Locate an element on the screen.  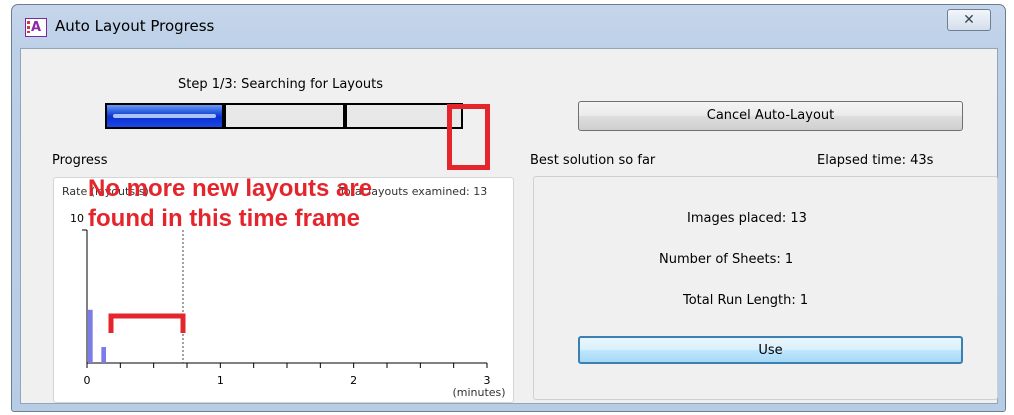
close-icon: ✕ is located at coordinates (969, 20).